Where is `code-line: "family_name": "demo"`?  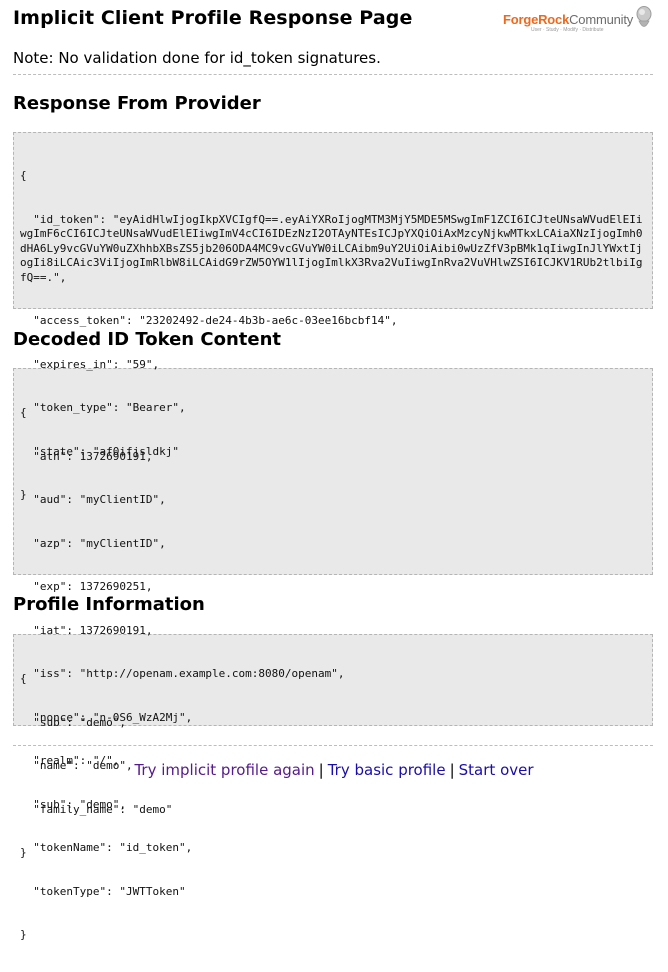 code-line: "family_name": "demo" is located at coordinates (96, 809).